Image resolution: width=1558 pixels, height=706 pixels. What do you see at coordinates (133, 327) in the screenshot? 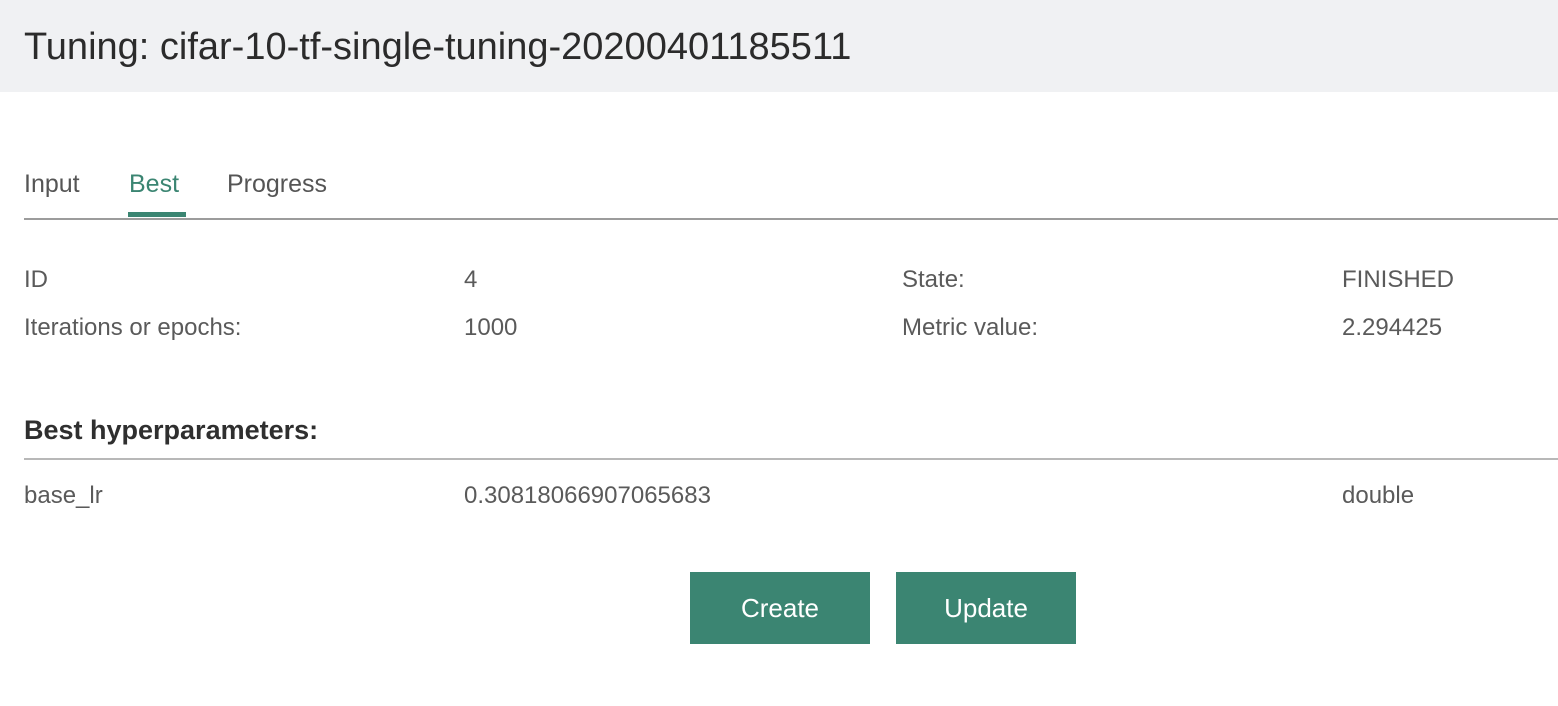
I see `iterations-label: Iterations or epochs:` at bounding box center [133, 327].